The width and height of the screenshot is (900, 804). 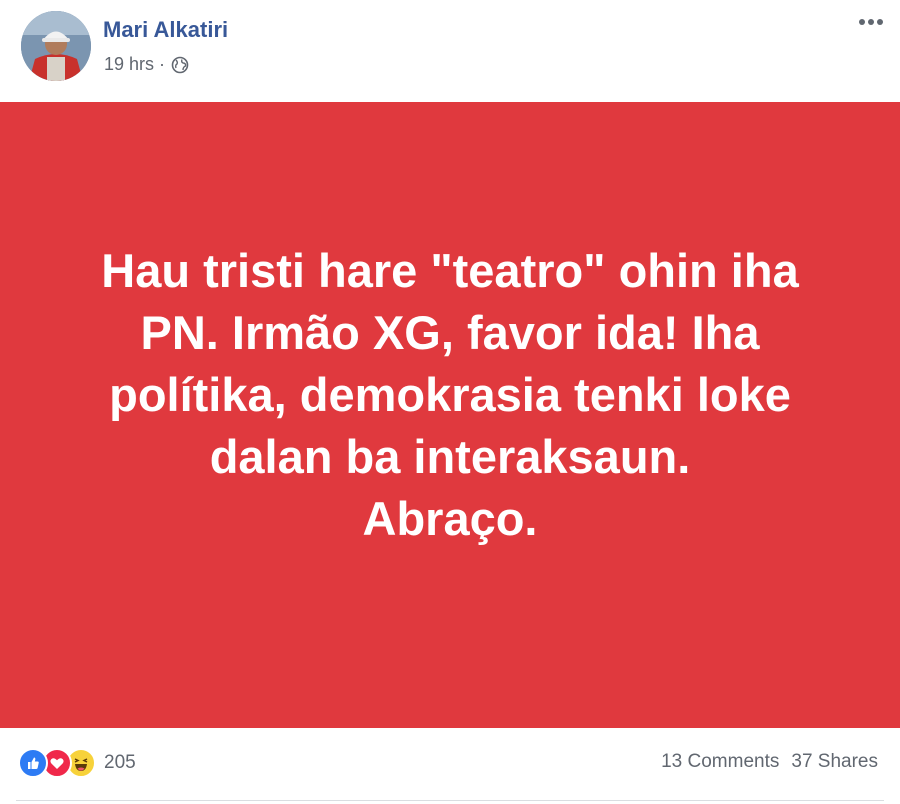 I want to click on globe-icon, so click(x=180, y=65).